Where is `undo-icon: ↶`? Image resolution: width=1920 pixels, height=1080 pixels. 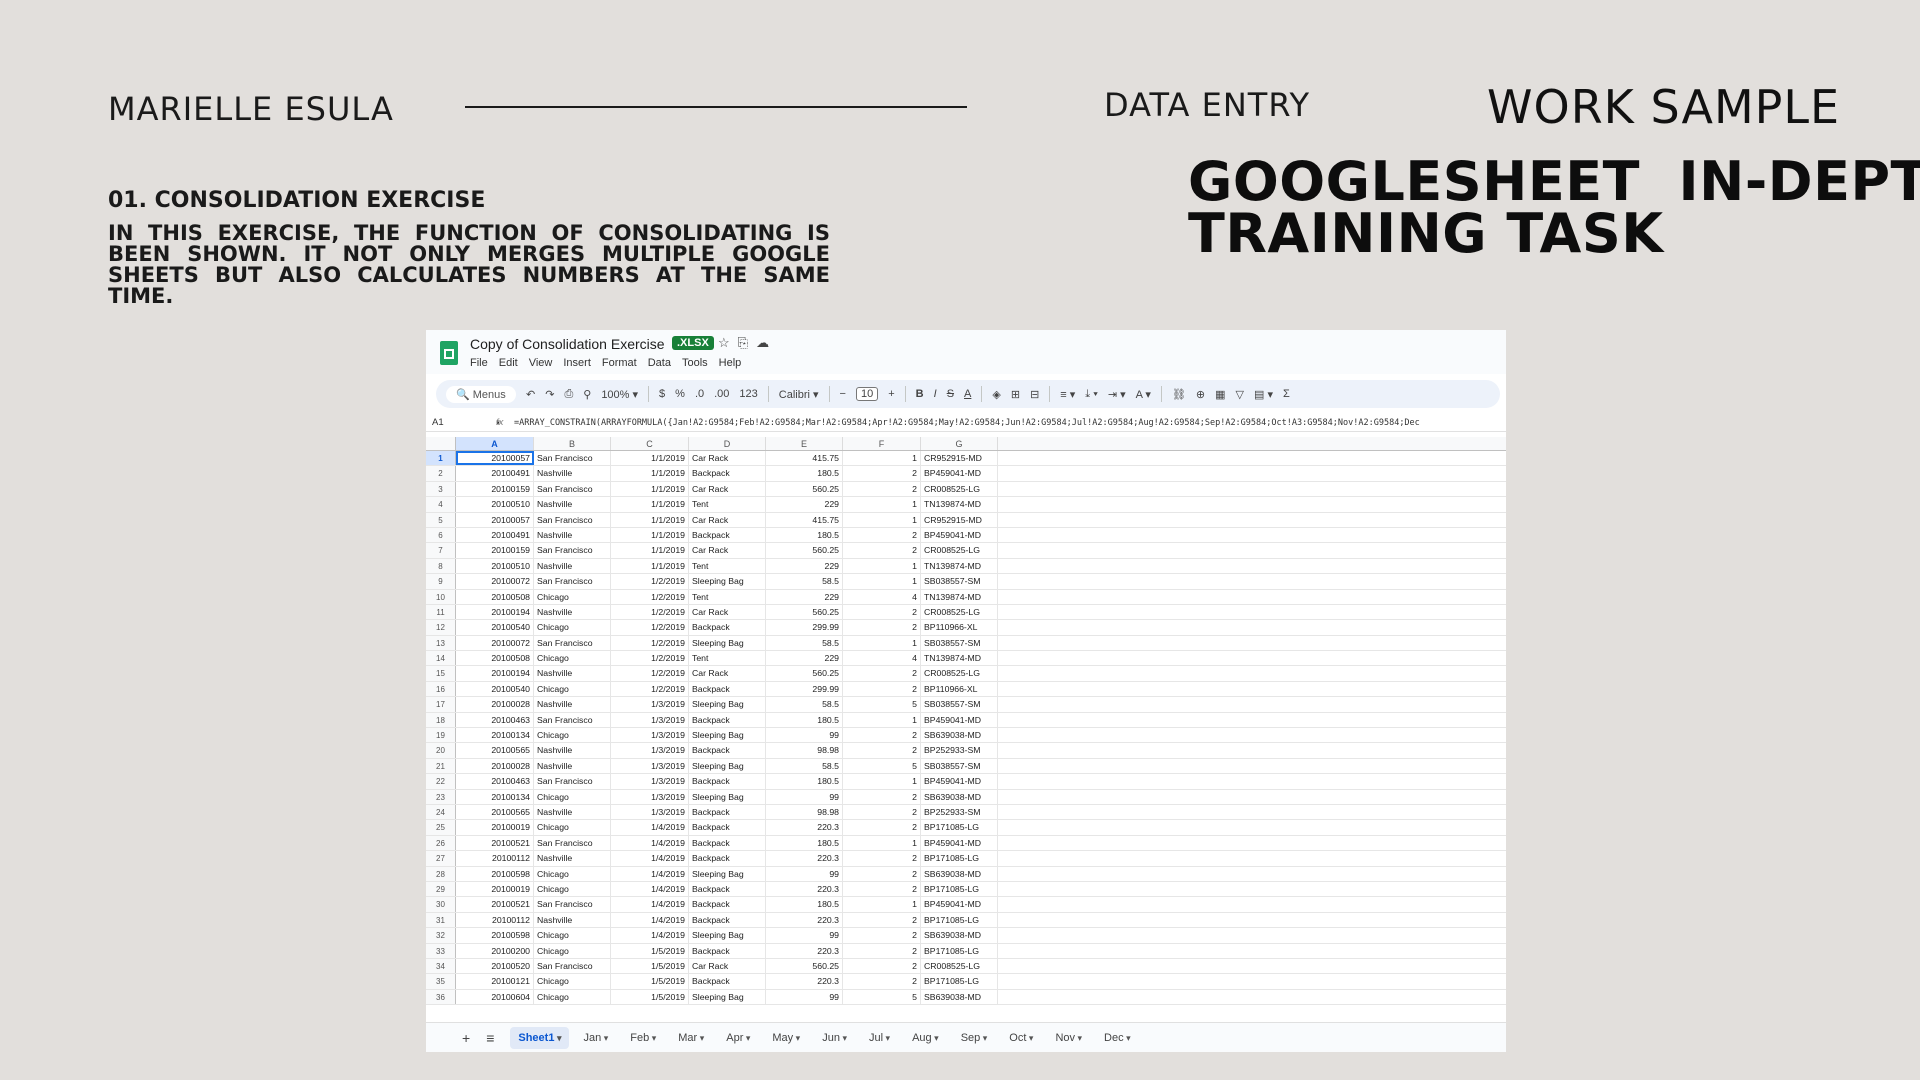 undo-icon: ↶ is located at coordinates (530, 394).